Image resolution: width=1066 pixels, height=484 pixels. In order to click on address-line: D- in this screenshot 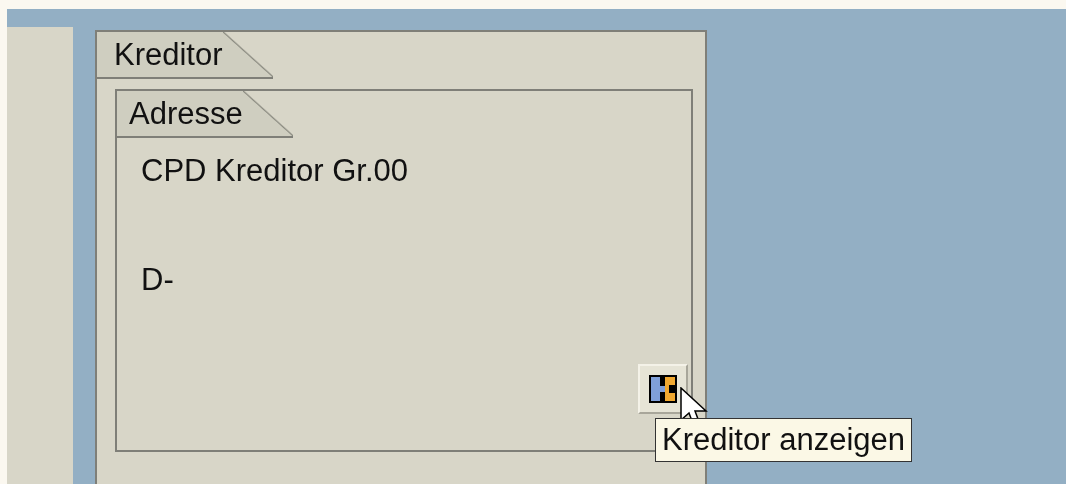, I will do `click(158, 280)`.